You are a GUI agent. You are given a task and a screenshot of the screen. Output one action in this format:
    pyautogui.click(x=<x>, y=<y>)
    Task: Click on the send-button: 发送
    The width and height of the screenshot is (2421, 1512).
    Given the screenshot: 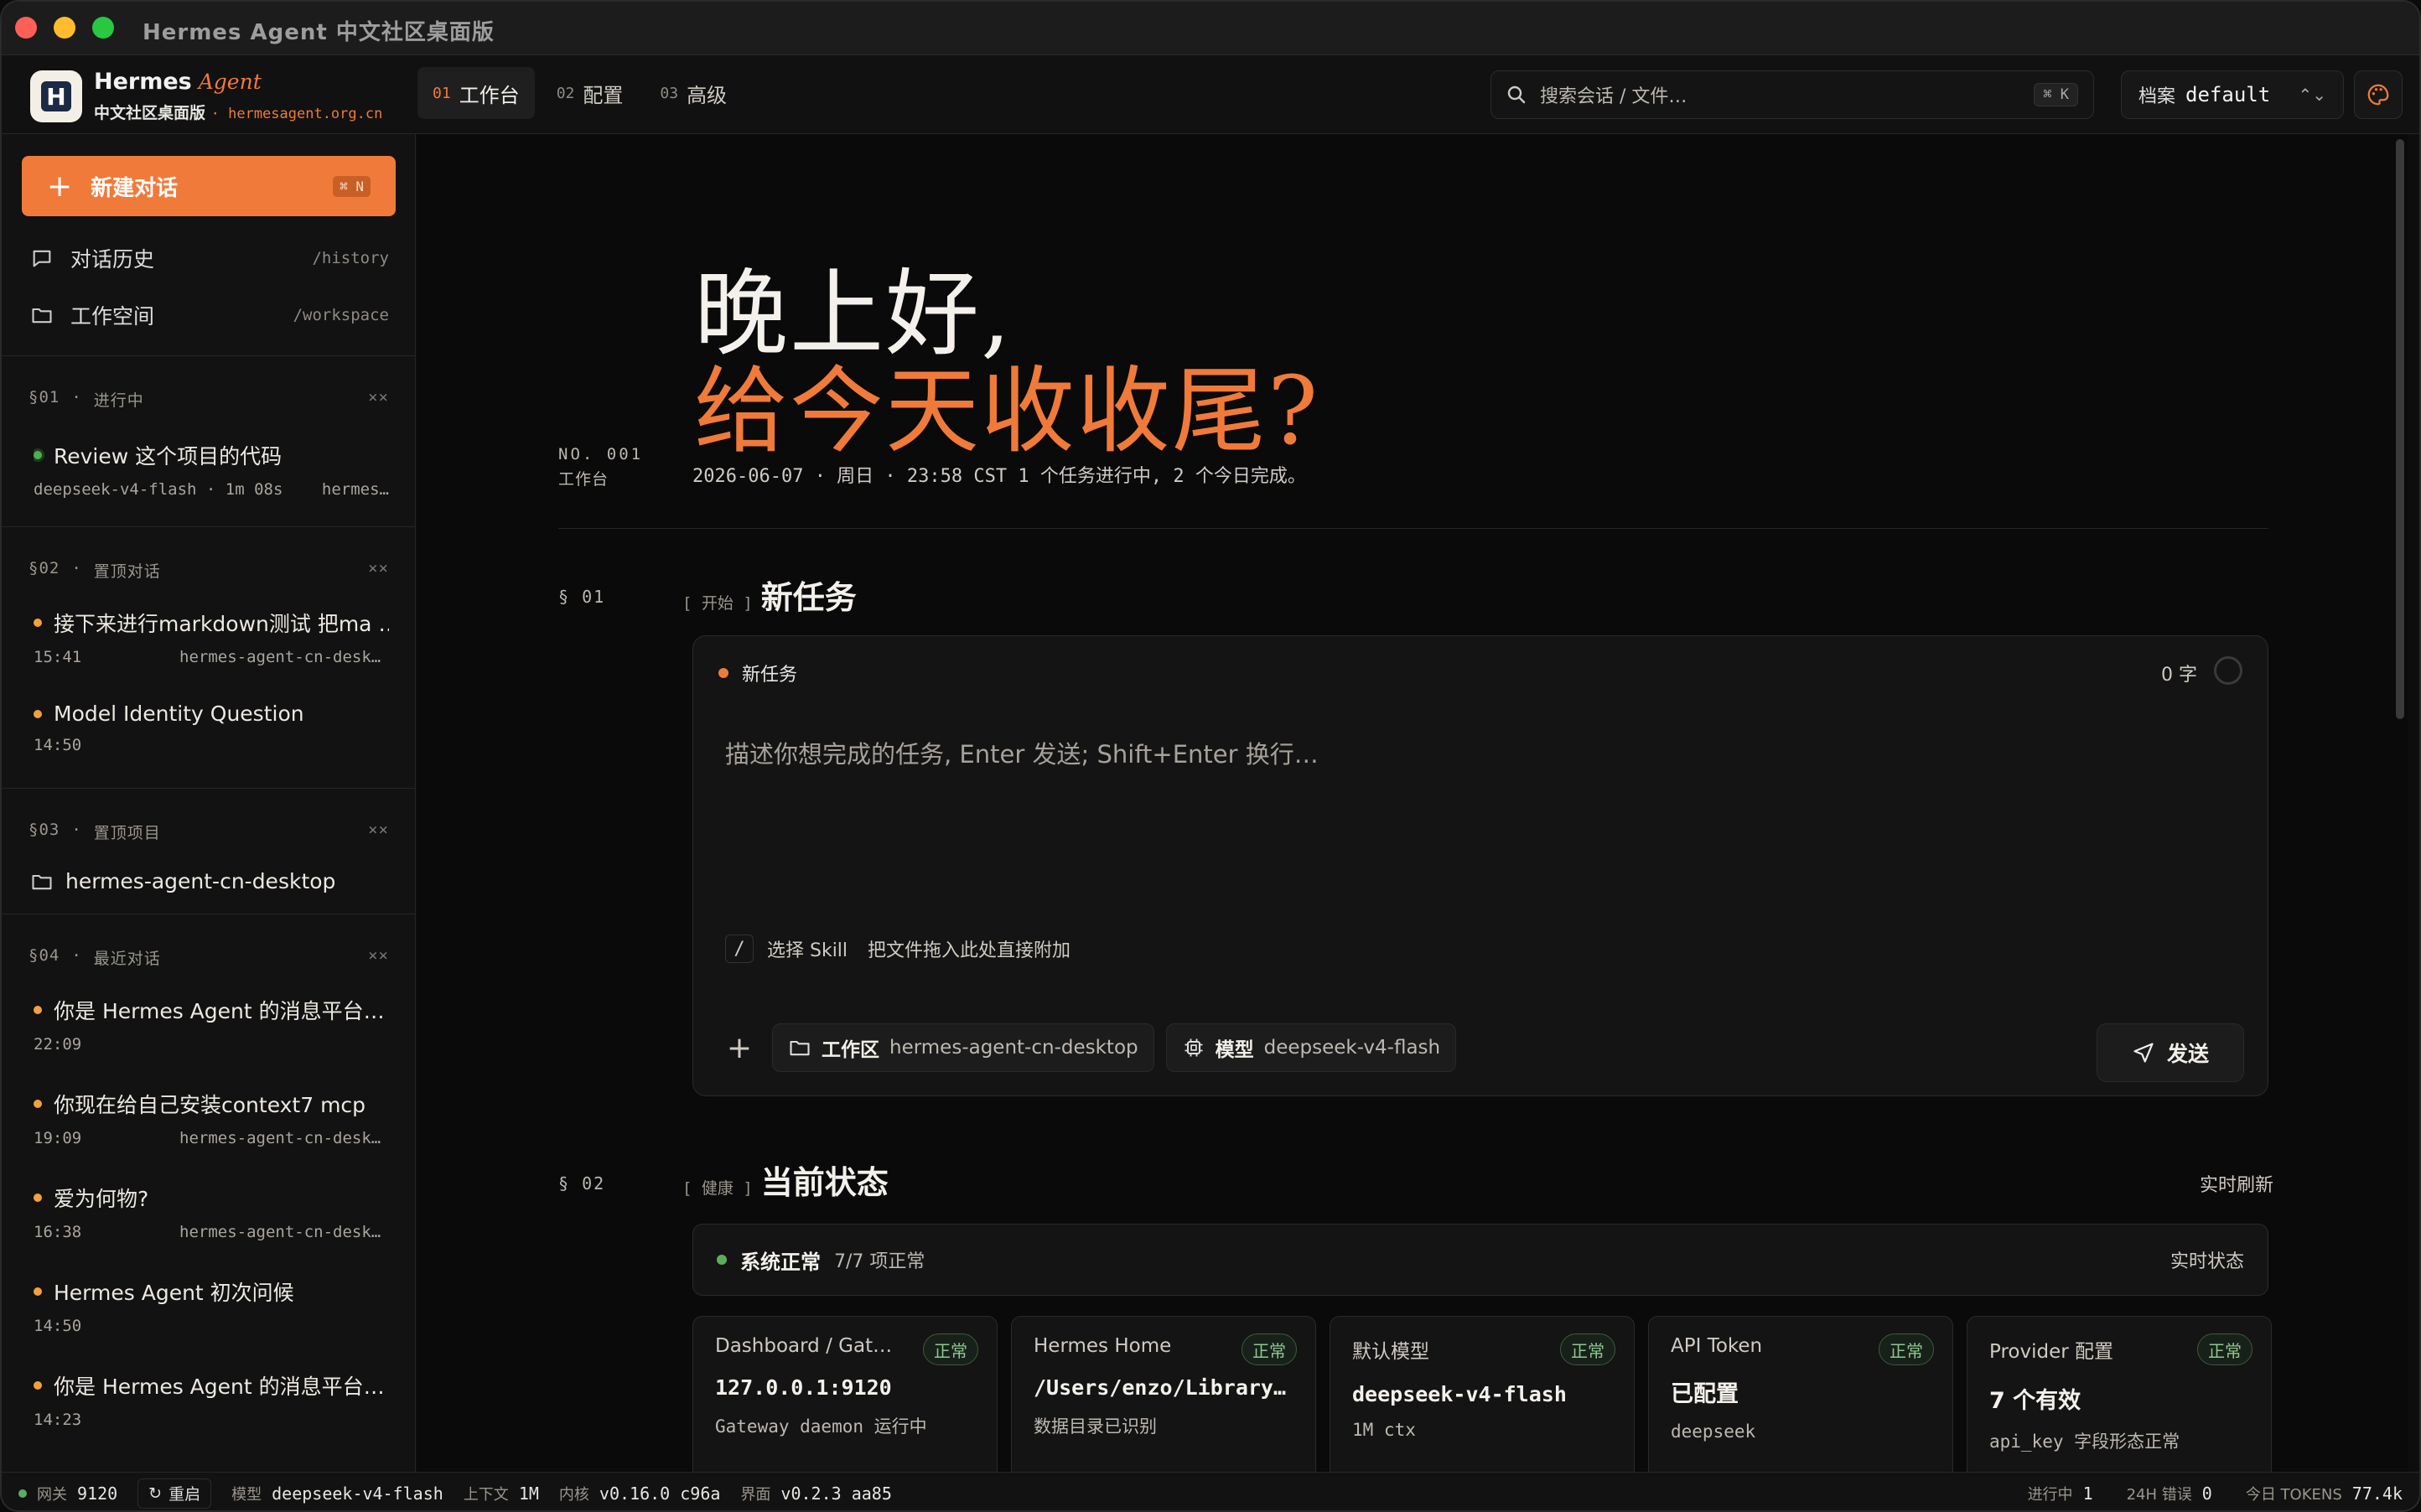 What is the action you would take?
    pyautogui.click(x=2170, y=1052)
    